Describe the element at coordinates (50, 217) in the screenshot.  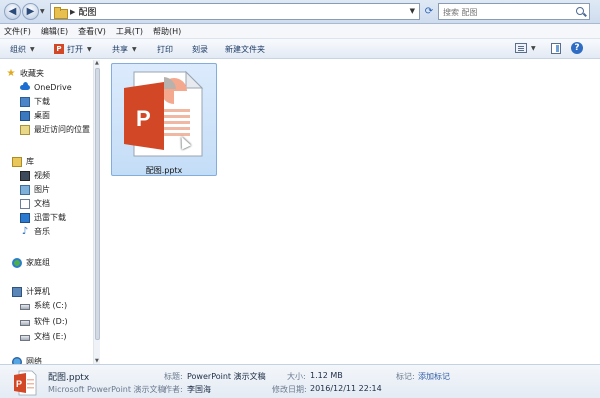
I see `nav-label: 迅雷下载` at that location.